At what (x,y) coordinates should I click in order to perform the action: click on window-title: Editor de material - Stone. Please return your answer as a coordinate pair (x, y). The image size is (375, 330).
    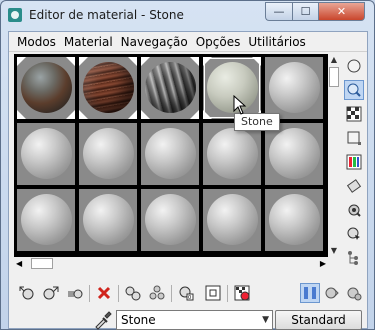
    Looking at the image, I should click on (106, 15).